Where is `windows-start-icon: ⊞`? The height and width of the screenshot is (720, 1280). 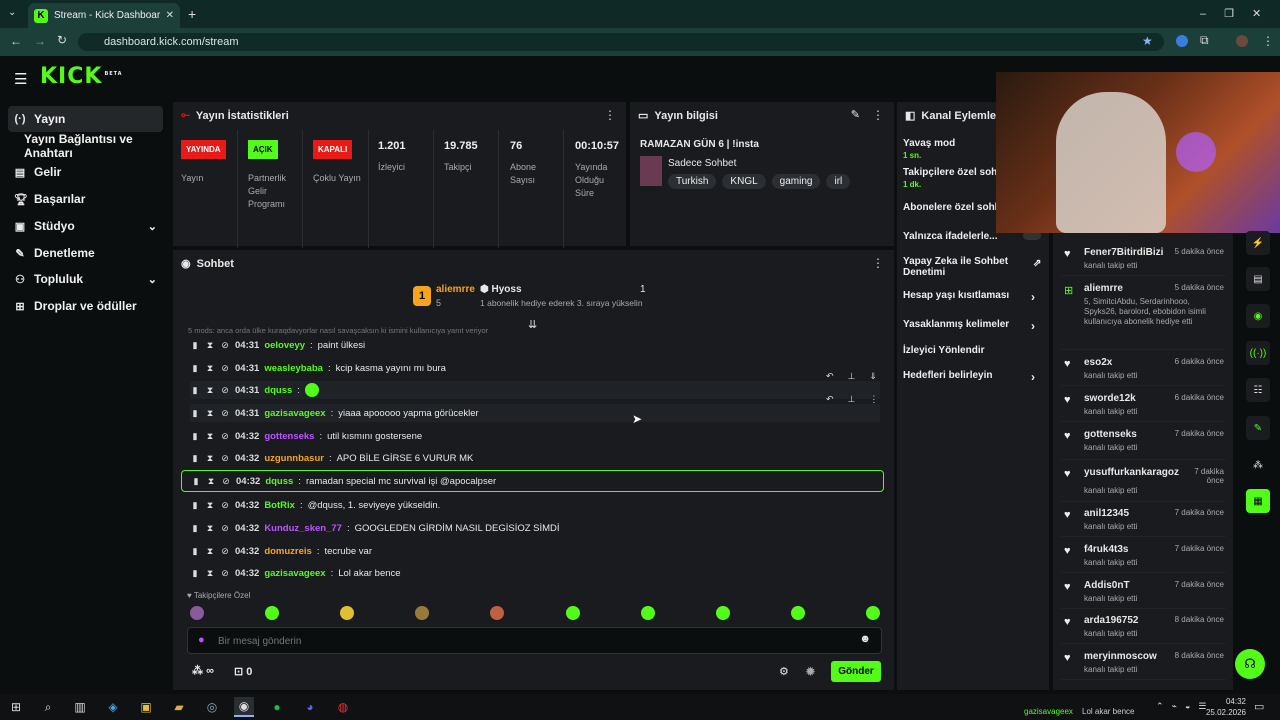 windows-start-icon: ⊞ is located at coordinates (16, 707).